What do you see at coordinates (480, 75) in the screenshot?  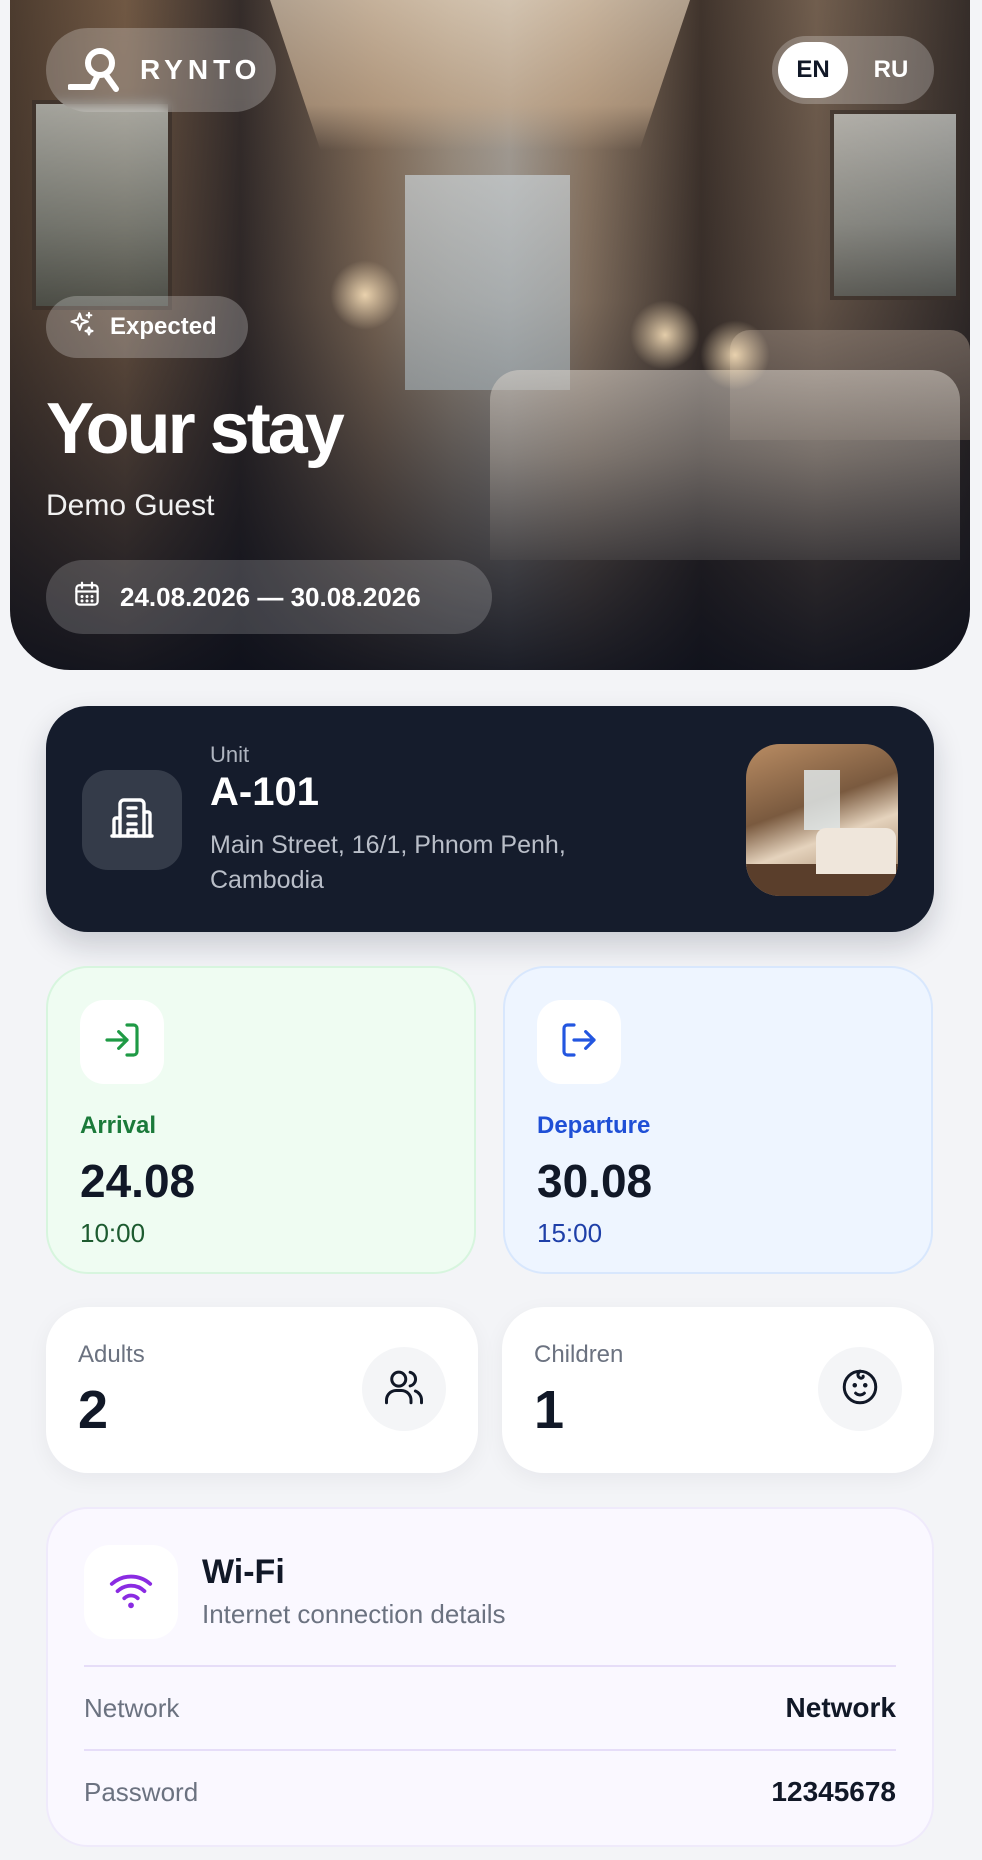 I see `hero-photo-ceiling` at bounding box center [480, 75].